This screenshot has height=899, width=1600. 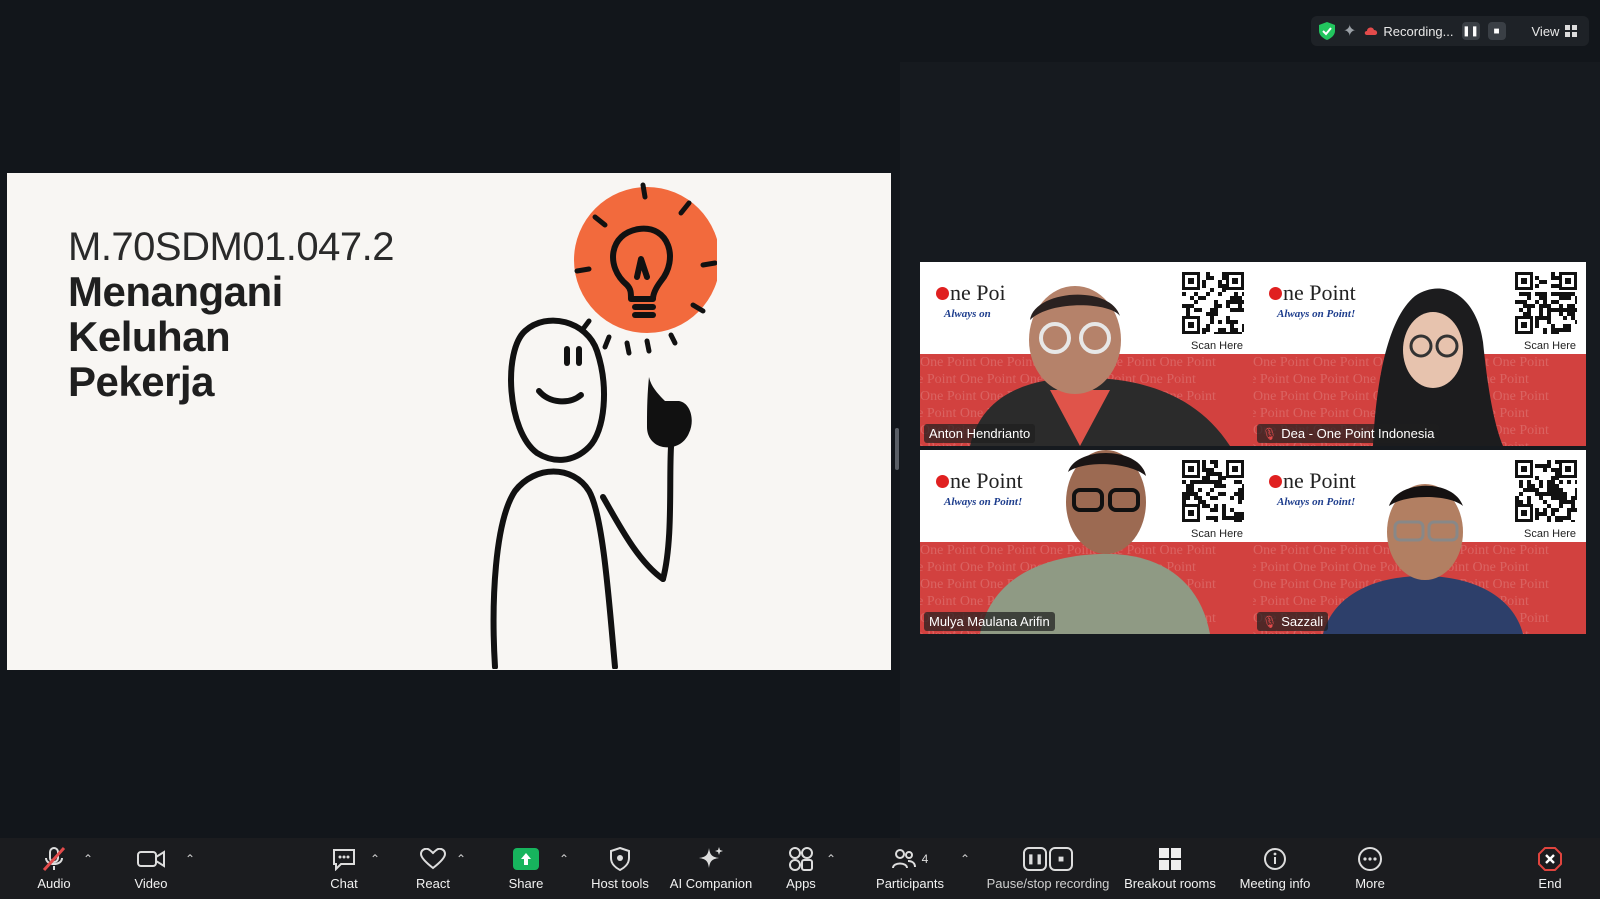 What do you see at coordinates (645, 260) in the screenshot?
I see `bulb-sun-circle` at bounding box center [645, 260].